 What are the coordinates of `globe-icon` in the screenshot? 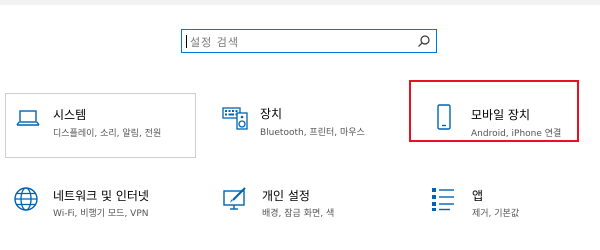 It's located at (26, 199).